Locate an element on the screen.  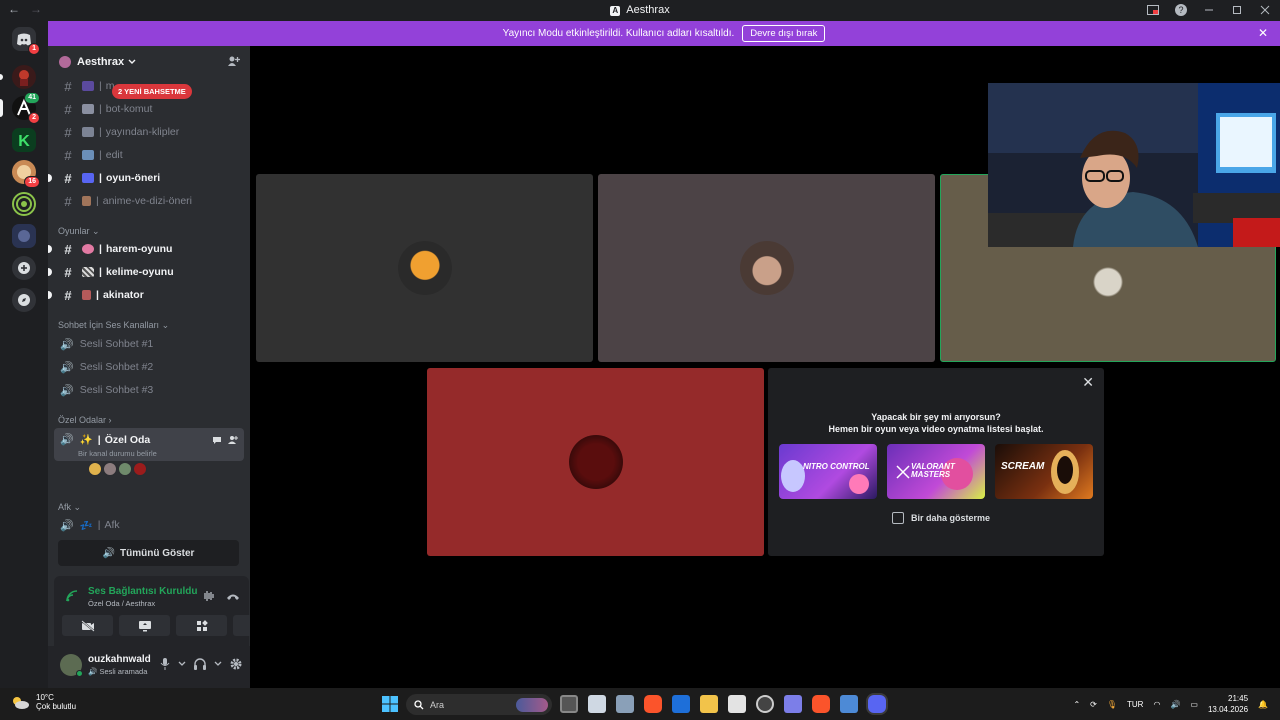
notepad-app-icon is located at coordinates (597, 704).